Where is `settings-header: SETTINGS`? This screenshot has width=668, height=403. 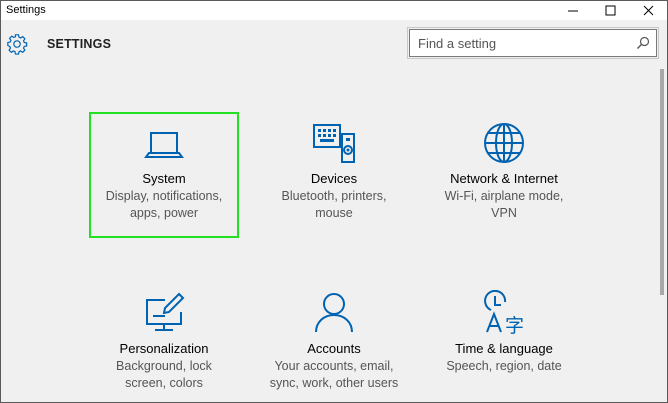
settings-header: SETTINGS is located at coordinates (334, 45).